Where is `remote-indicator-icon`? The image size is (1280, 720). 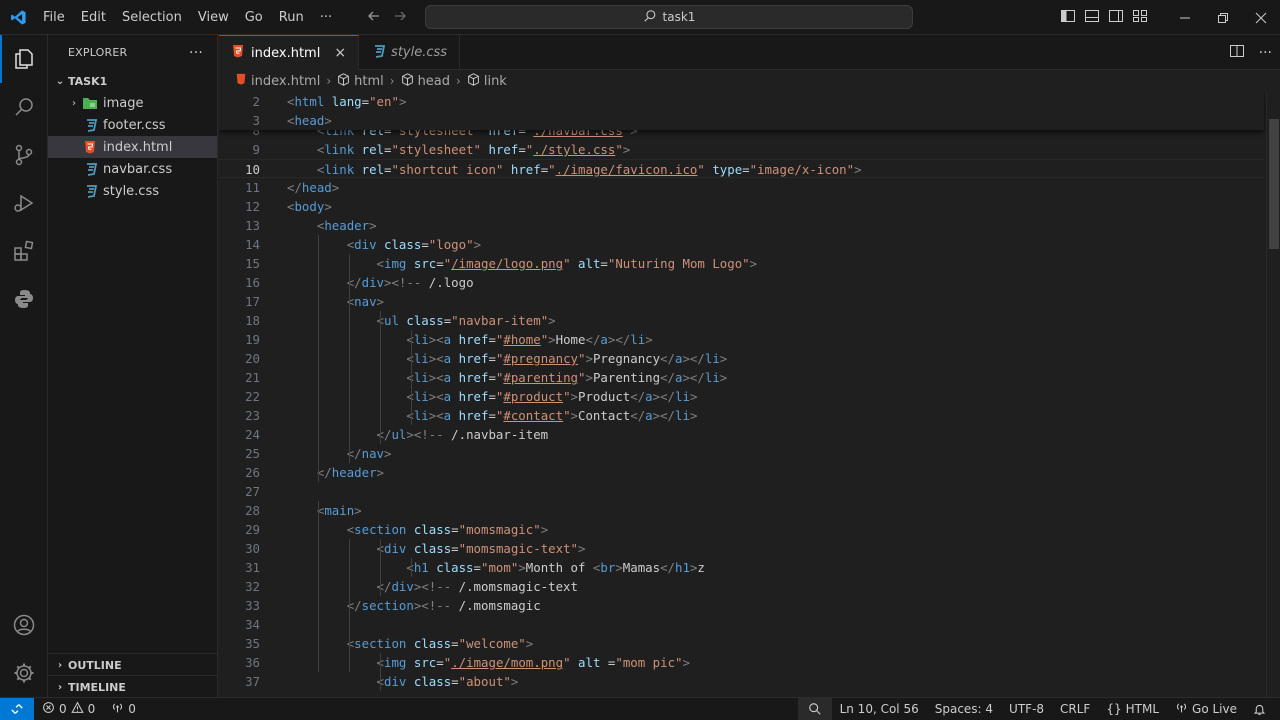
remote-indicator-icon is located at coordinates (17, 709).